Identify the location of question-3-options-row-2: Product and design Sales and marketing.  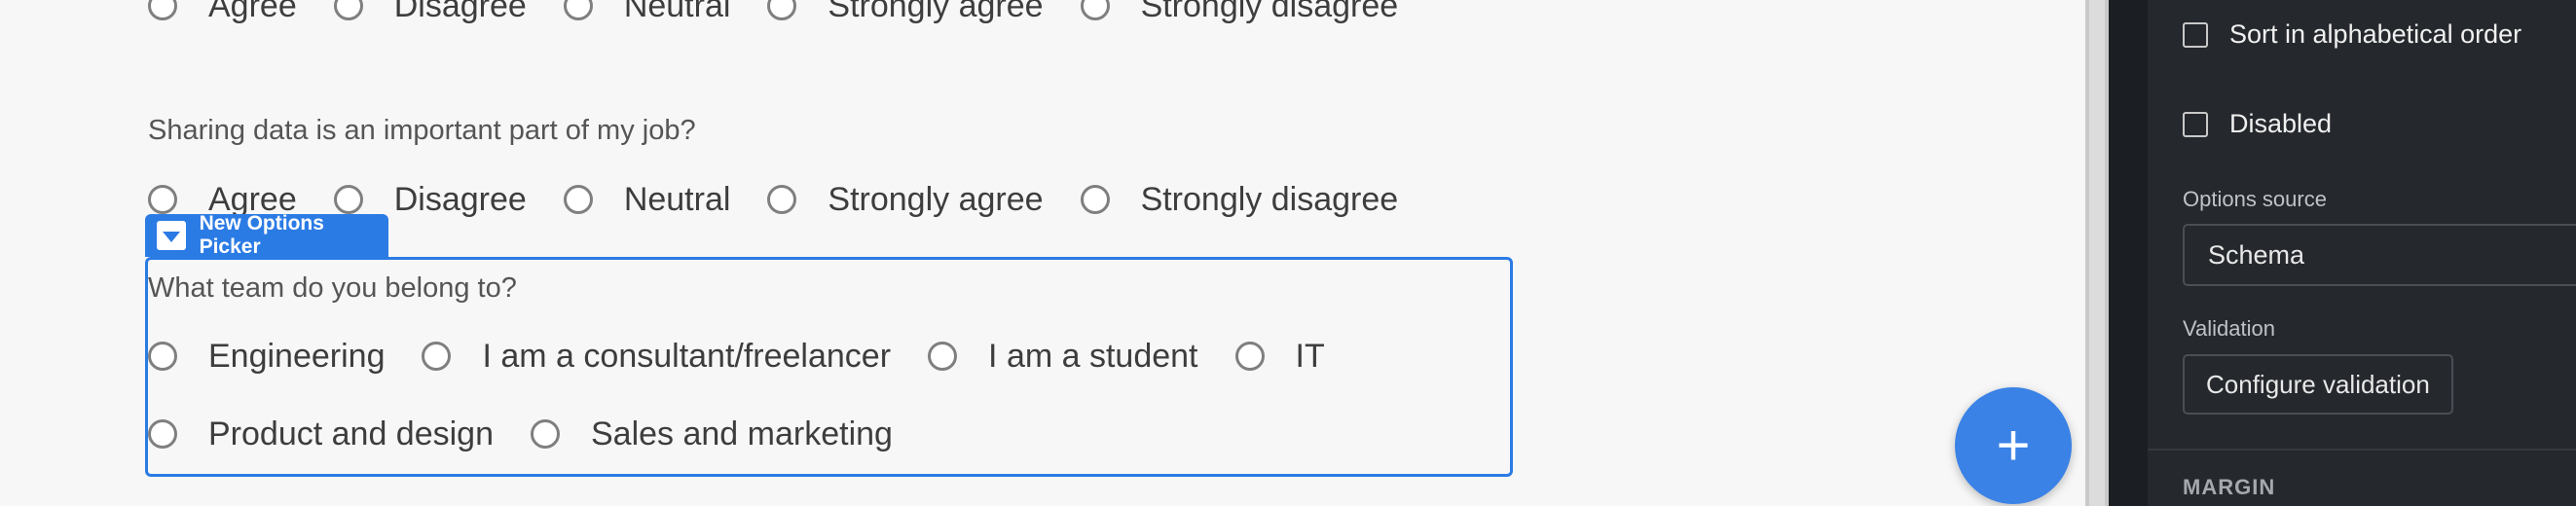
(539, 434).